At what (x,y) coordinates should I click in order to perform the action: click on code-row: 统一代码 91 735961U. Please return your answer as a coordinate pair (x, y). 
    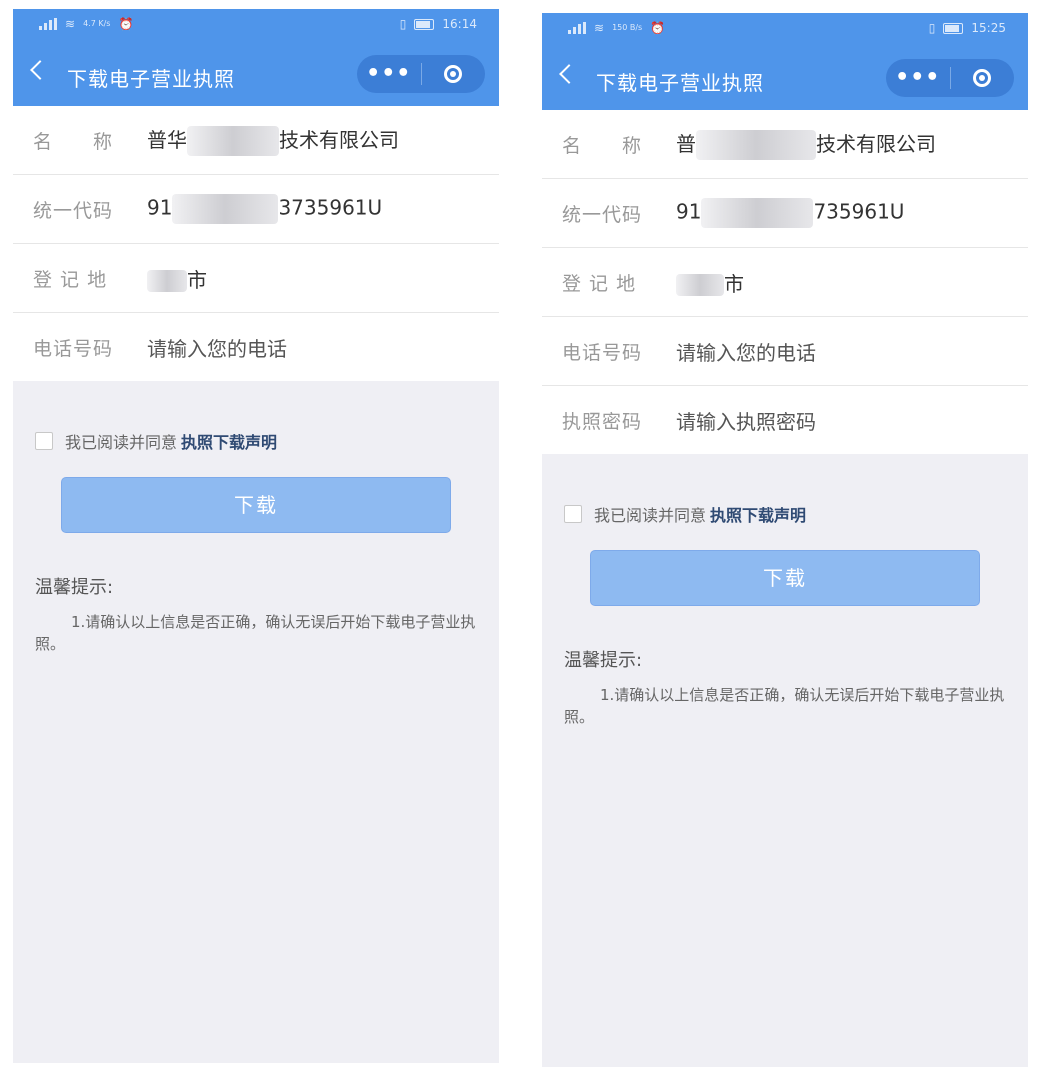
    Looking at the image, I should click on (785, 213).